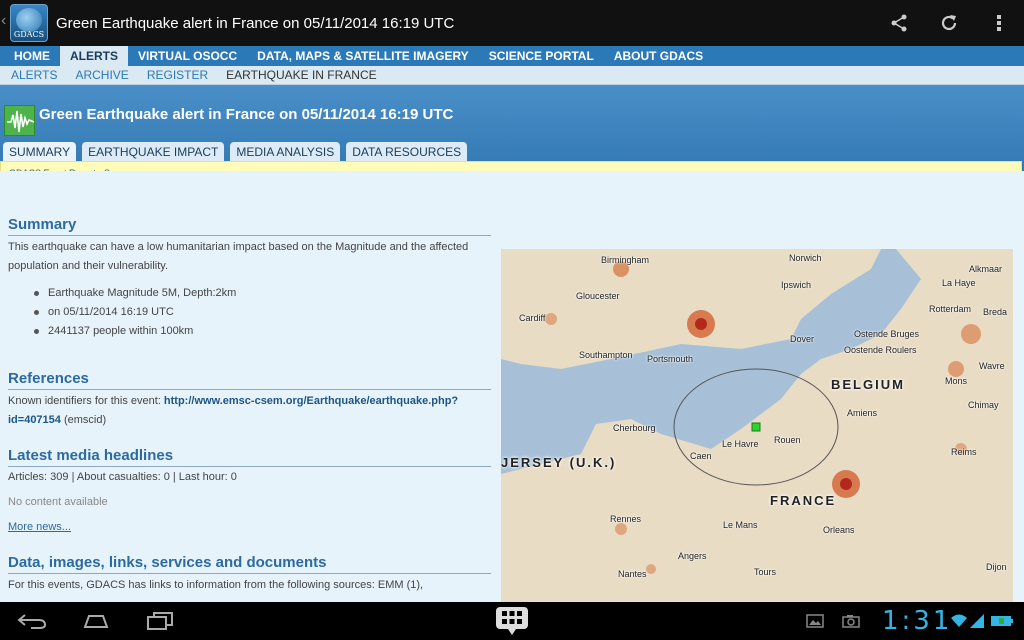 The width and height of the screenshot is (1024, 640). Describe the element at coordinates (701, 456) in the screenshot. I see `map-city: Caen` at that location.